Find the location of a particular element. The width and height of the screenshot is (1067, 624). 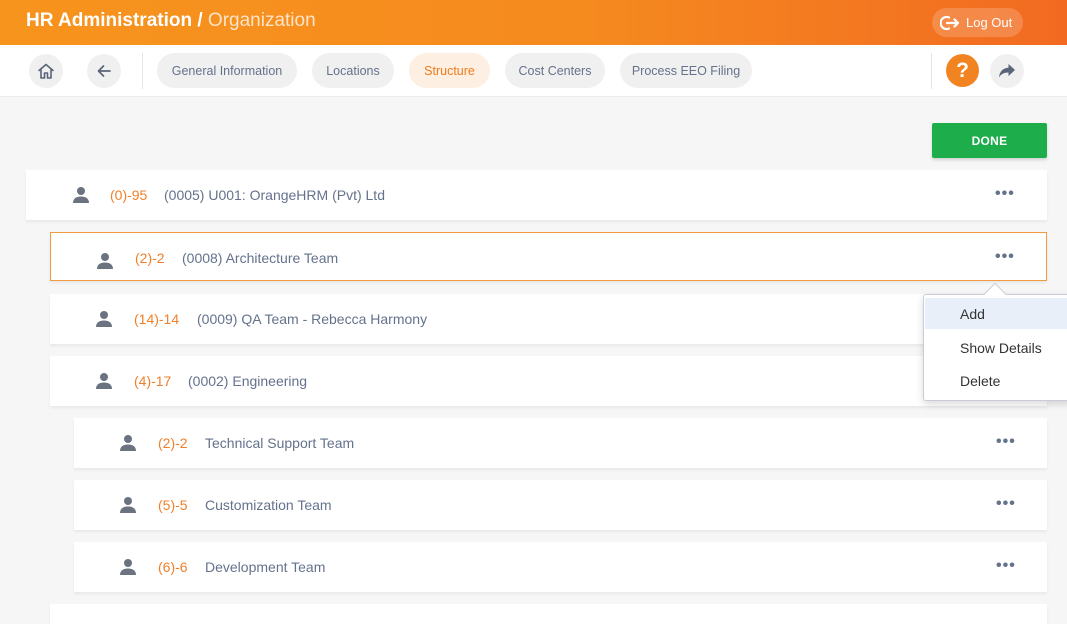

tree-node: (6)-6 Development Team ••• is located at coordinates (560, 567).